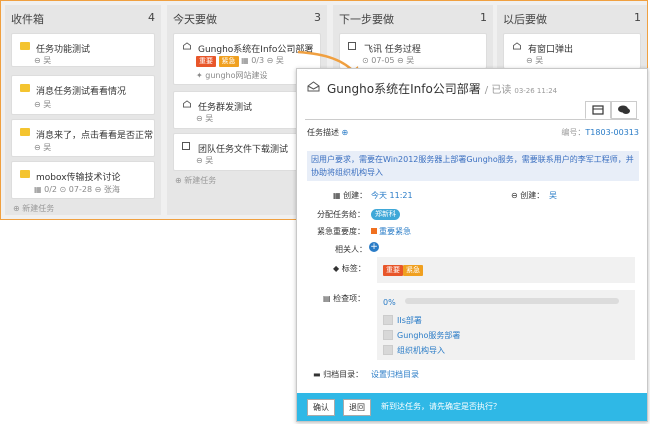  I want to click on progress-text: 0%, so click(389, 302).